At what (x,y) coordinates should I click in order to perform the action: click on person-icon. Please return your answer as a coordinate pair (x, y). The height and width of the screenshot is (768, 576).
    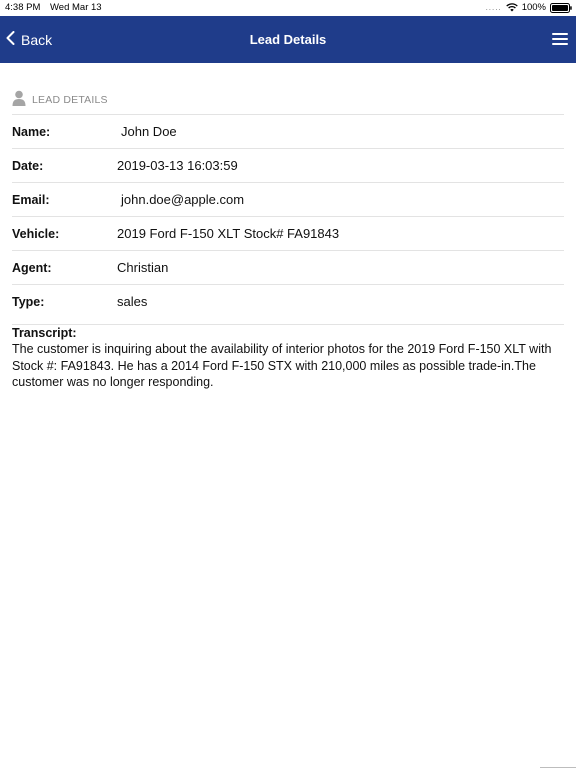
    Looking at the image, I should click on (19, 99).